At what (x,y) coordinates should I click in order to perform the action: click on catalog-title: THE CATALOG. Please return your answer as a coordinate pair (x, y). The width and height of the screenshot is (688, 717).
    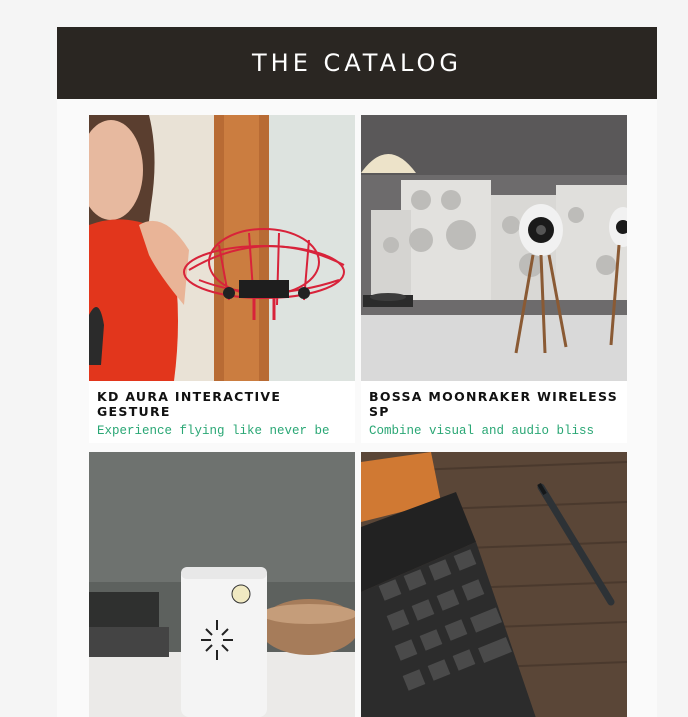
    Looking at the image, I should click on (357, 63).